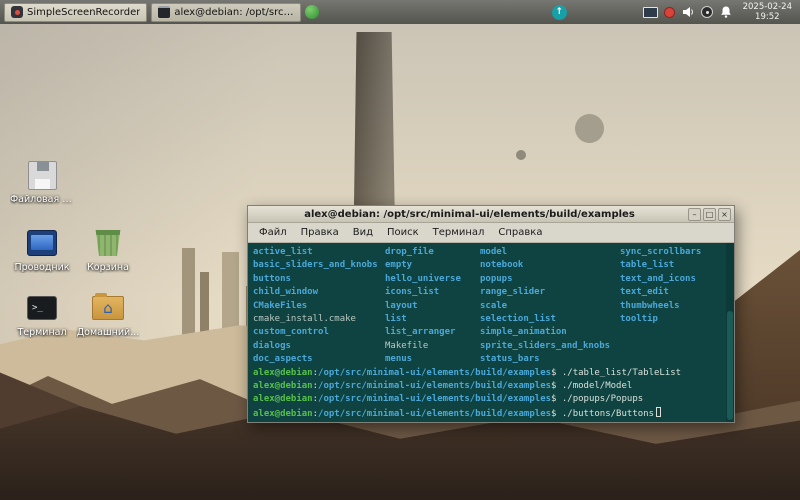 This screenshot has width=800, height=500. What do you see at coordinates (621, 372) in the screenshot?
I see `prompt-command: ./table_list/TableList` at bounding box center [621, 372].